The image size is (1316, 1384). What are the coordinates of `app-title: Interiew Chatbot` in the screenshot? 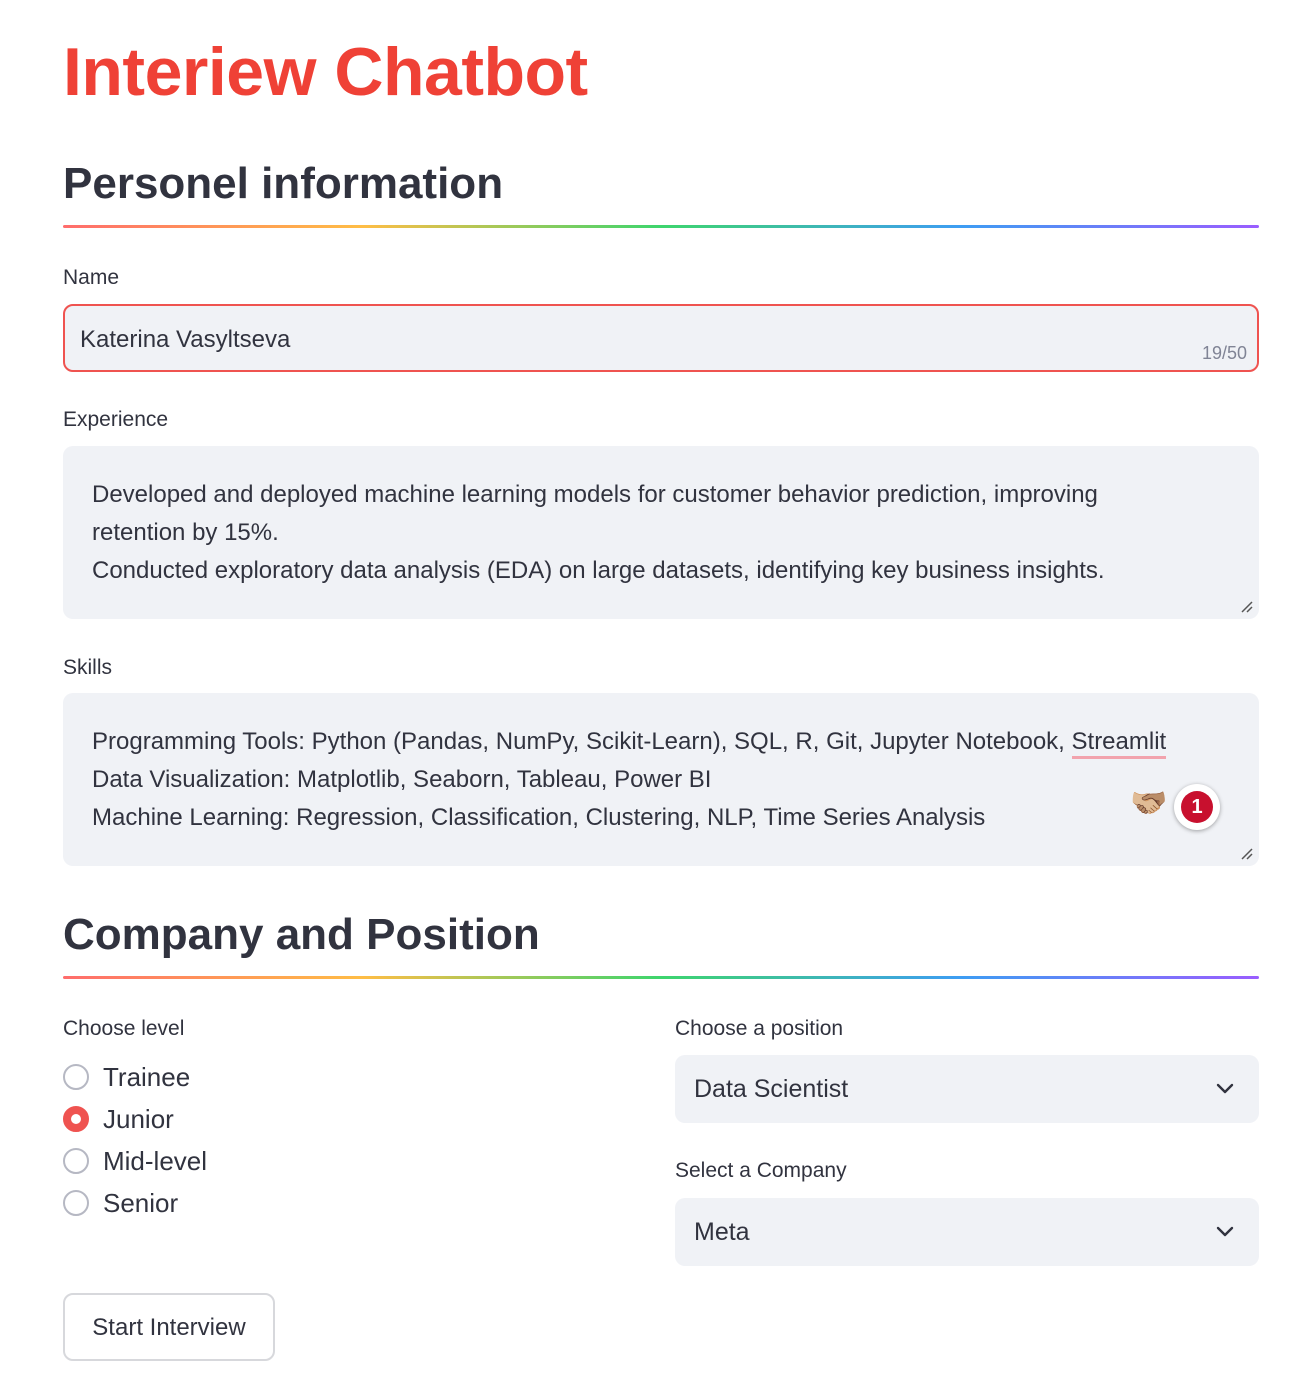 It's located at (325, 72).